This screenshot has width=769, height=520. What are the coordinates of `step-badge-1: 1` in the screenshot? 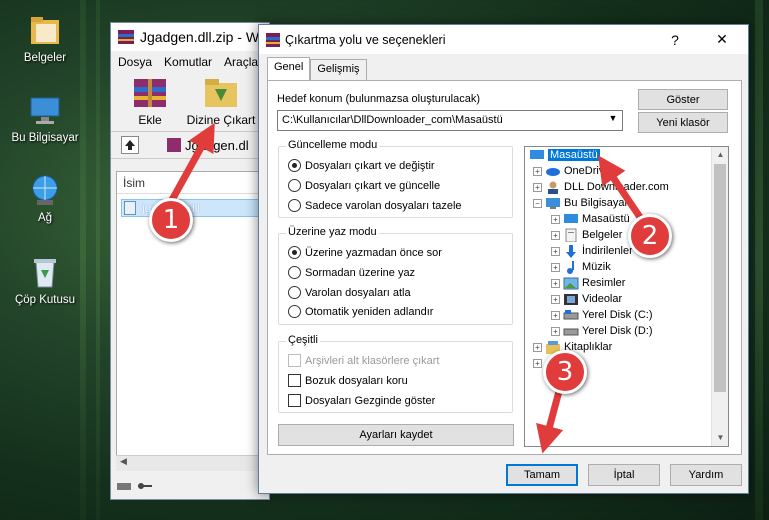 It's located at (171, 220).